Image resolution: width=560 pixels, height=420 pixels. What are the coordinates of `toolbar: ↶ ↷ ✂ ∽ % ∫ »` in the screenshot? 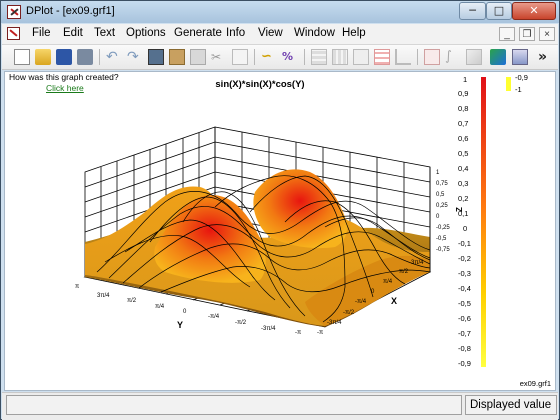 It's located at (280, 57).